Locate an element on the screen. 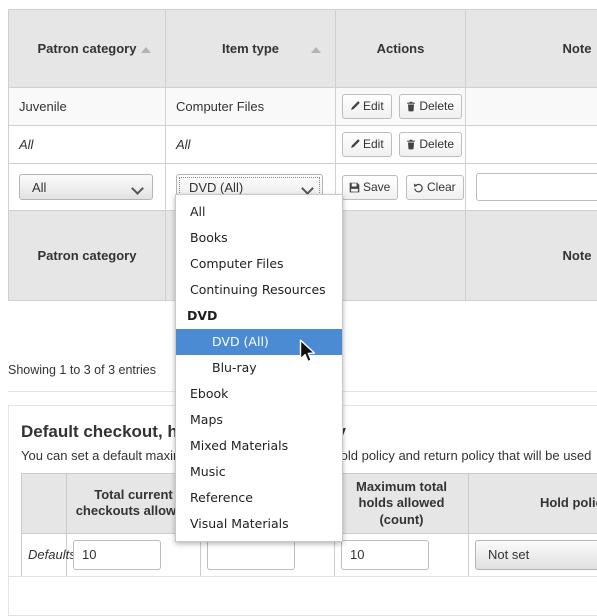 The height and width of the screenshot is (616, 597). column-header-item-type: Item type is located at coordinates (251, 49).